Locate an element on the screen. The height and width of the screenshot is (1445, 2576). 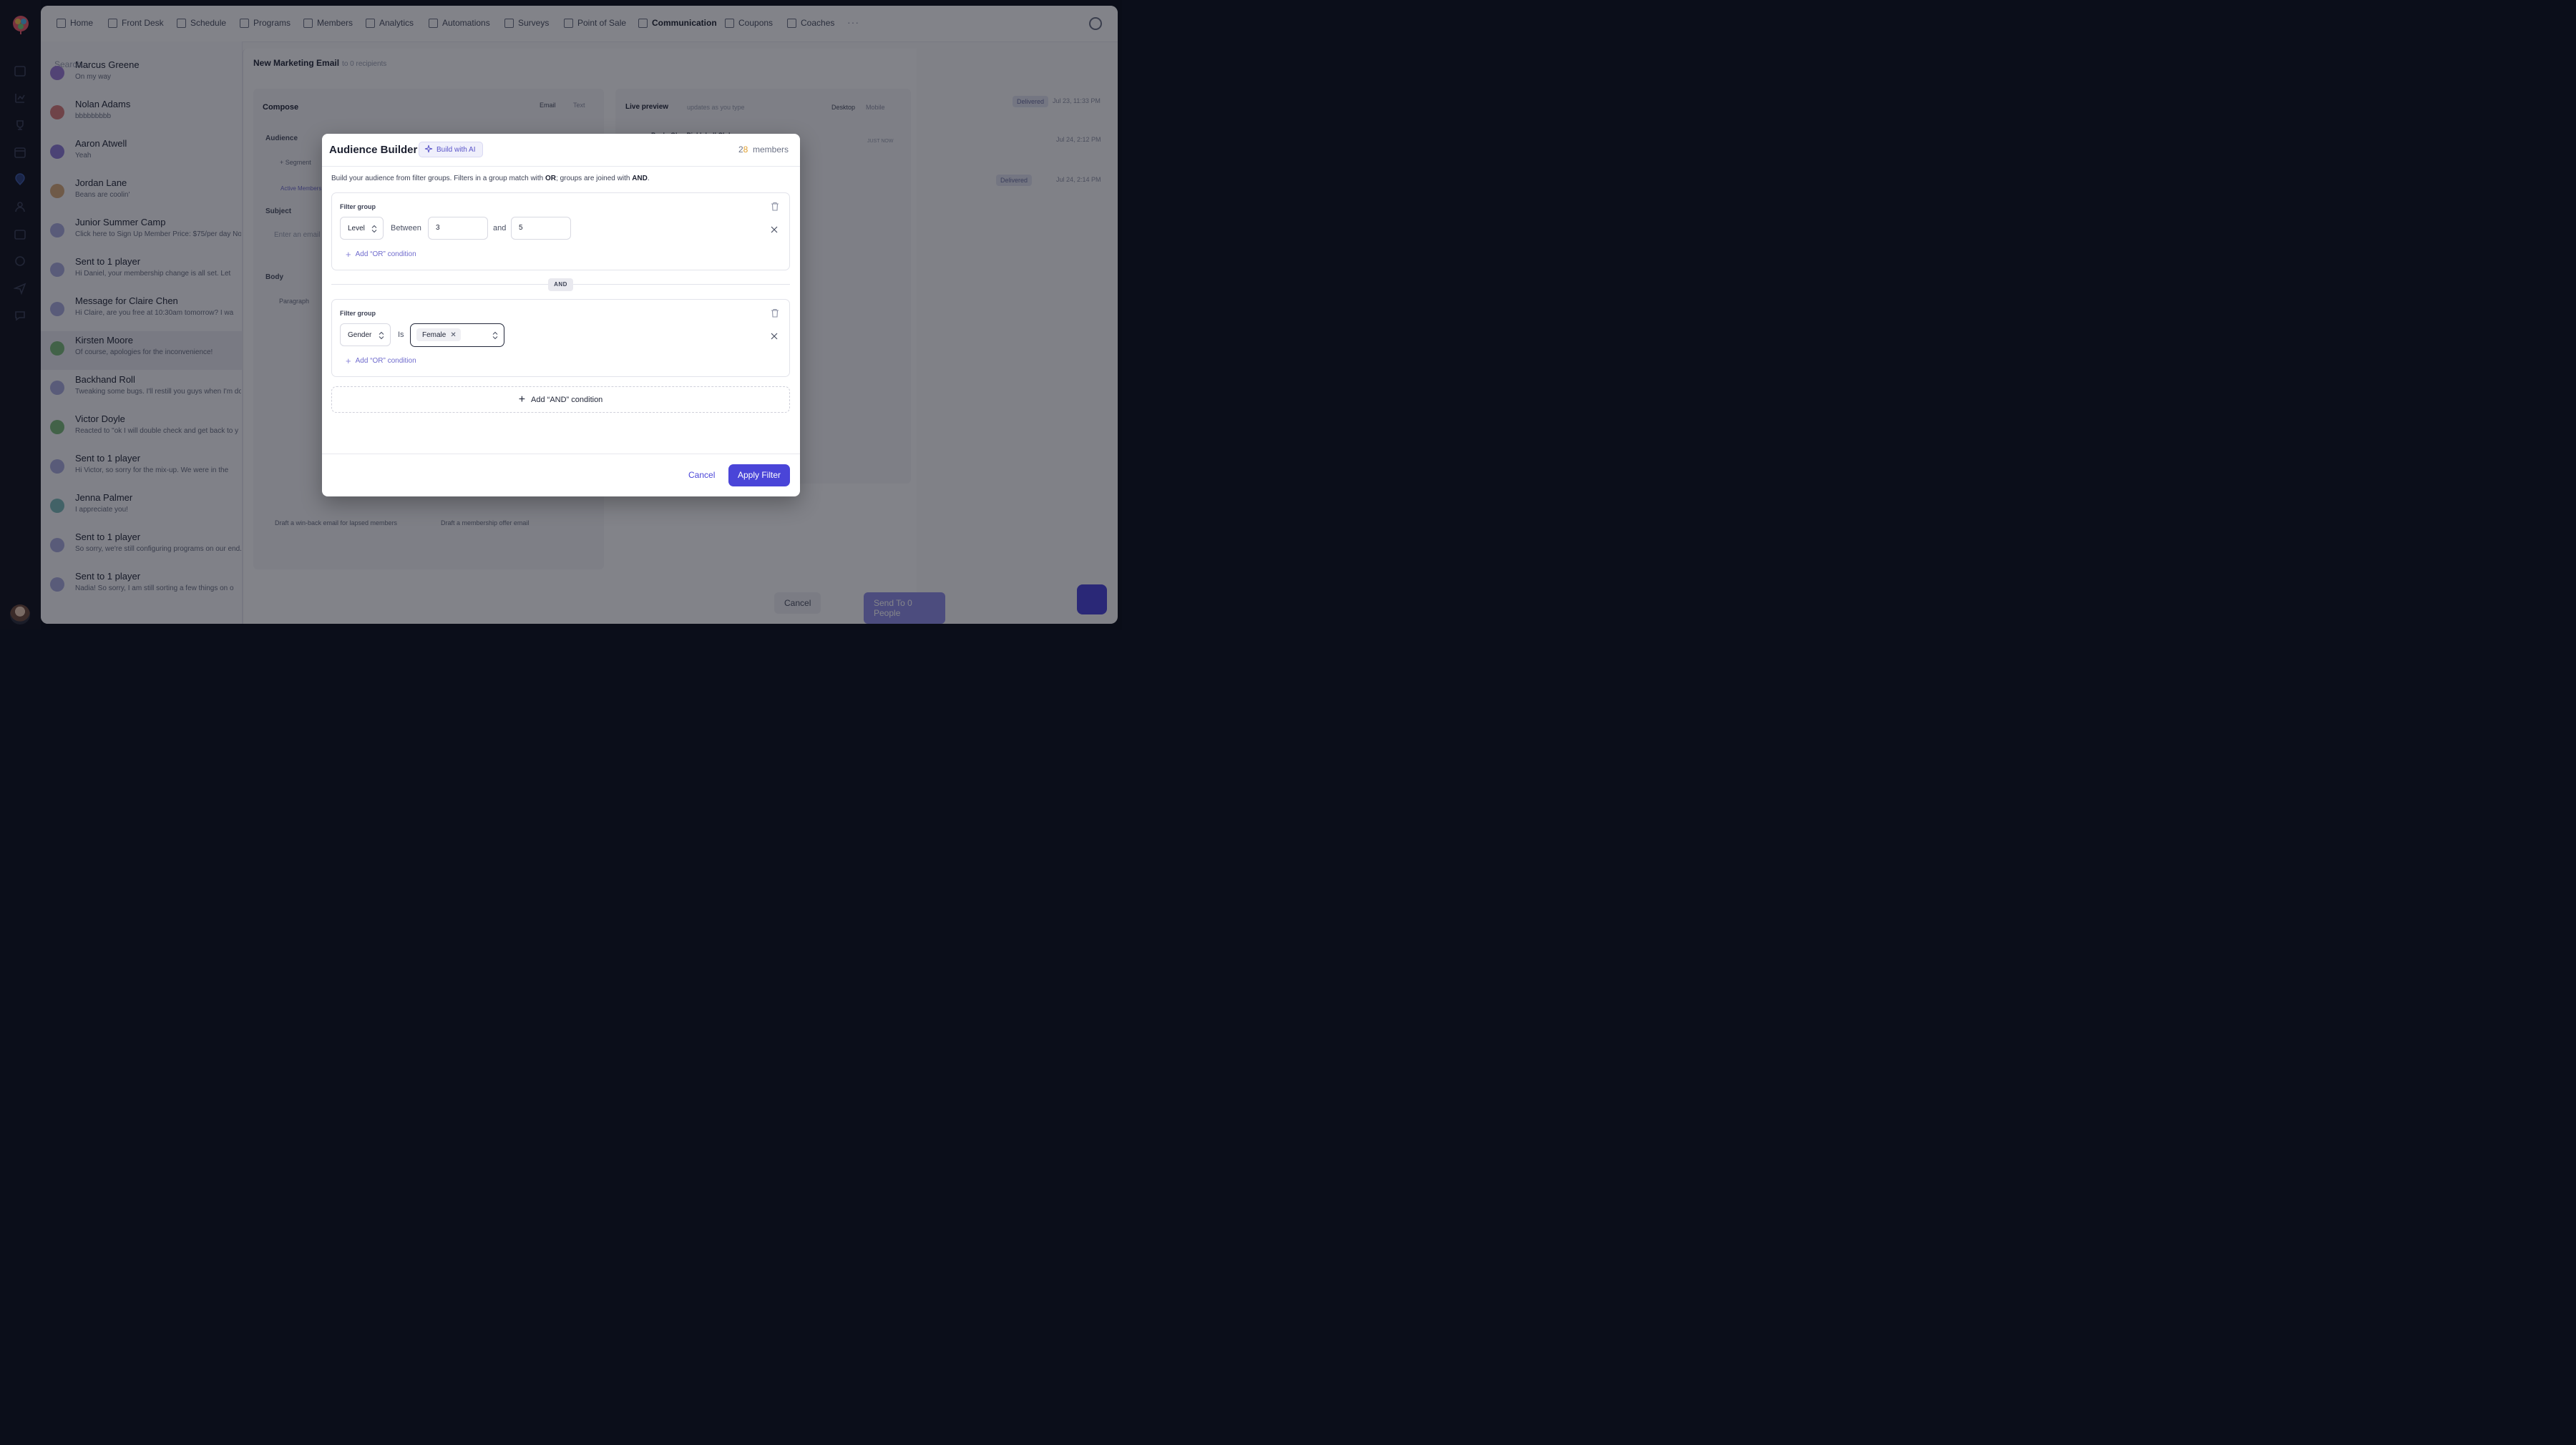
and-badge: AND is located at coordinates (560, 284).